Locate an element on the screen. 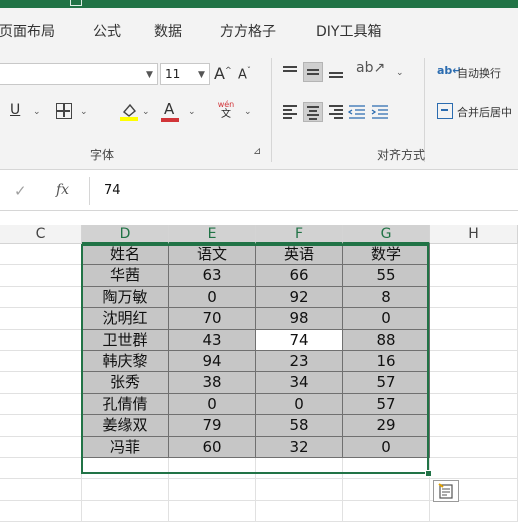 The height and width of the screenshot is (529, 518). tab-fangfang-gezi: 方方格子 is located at coordinates (248, 31).